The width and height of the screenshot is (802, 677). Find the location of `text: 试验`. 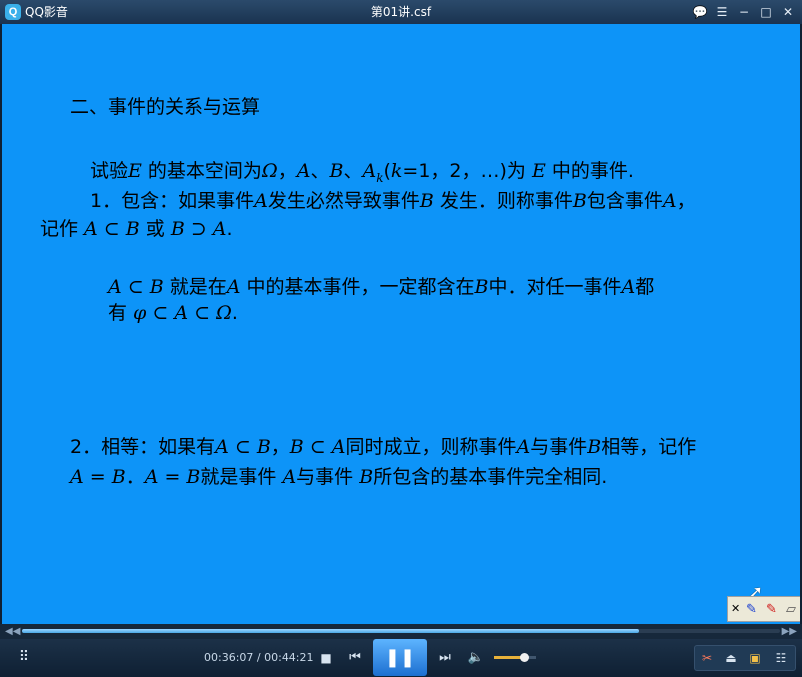

text: 试验 is located at coordinates (109, 171).